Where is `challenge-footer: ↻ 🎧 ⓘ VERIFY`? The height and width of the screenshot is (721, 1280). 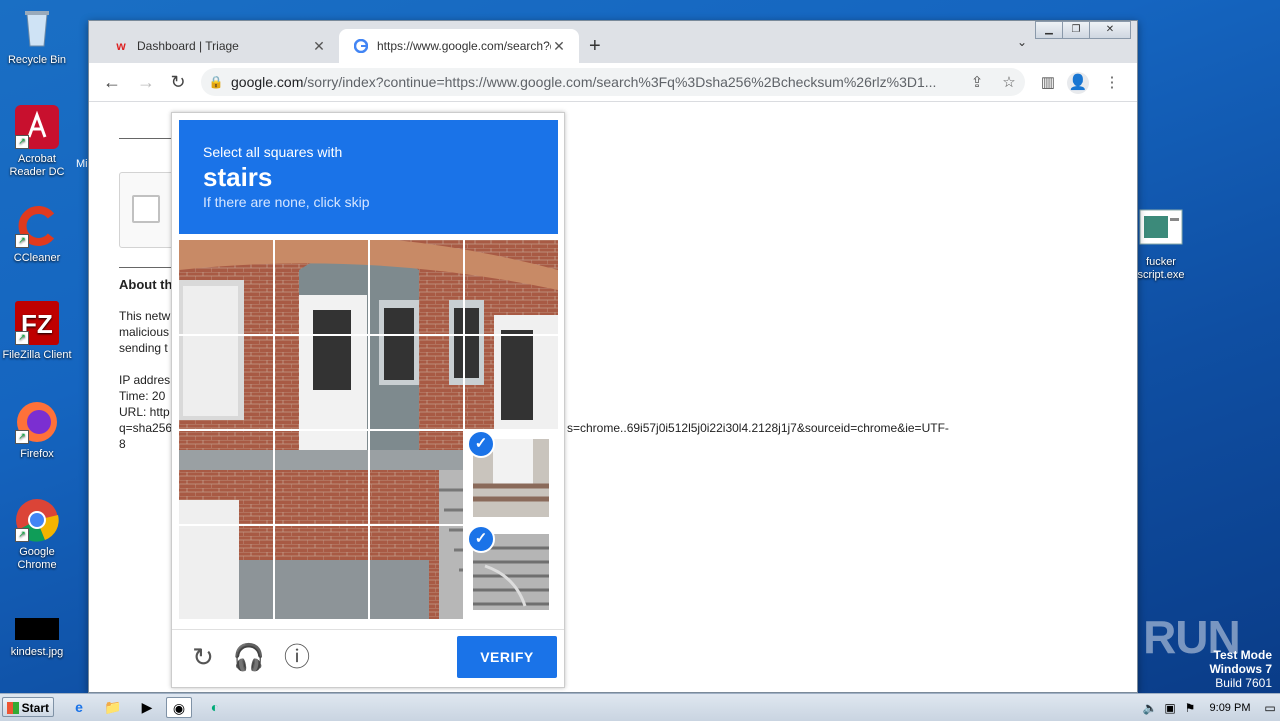
challenge-footer: ↻ 🎧 ⓘ VERIFY is located at coordinates (368, 658).